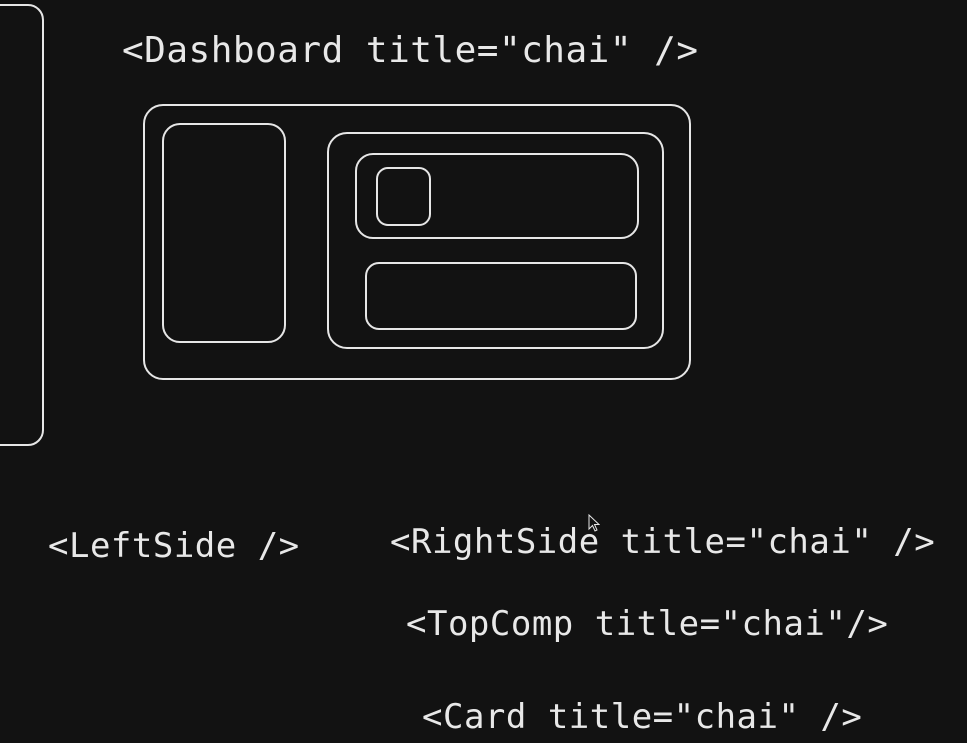  What do you see at coordinates (410, 50) in the screenshot?
I see `dashboard-label: <Dashboard title="chai" />` at bounding box center [410, 50].